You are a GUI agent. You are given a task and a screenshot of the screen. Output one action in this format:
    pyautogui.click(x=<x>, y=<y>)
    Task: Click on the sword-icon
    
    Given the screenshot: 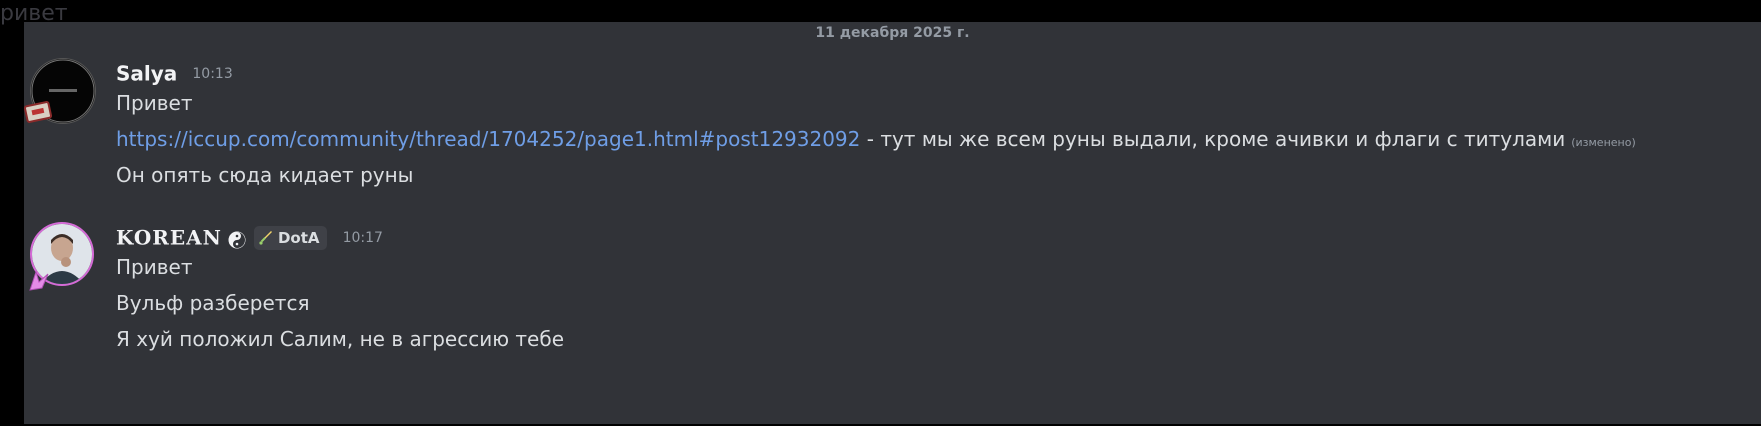 What is the action you would take?
    pyautogui.click(x=265, y=238)
    